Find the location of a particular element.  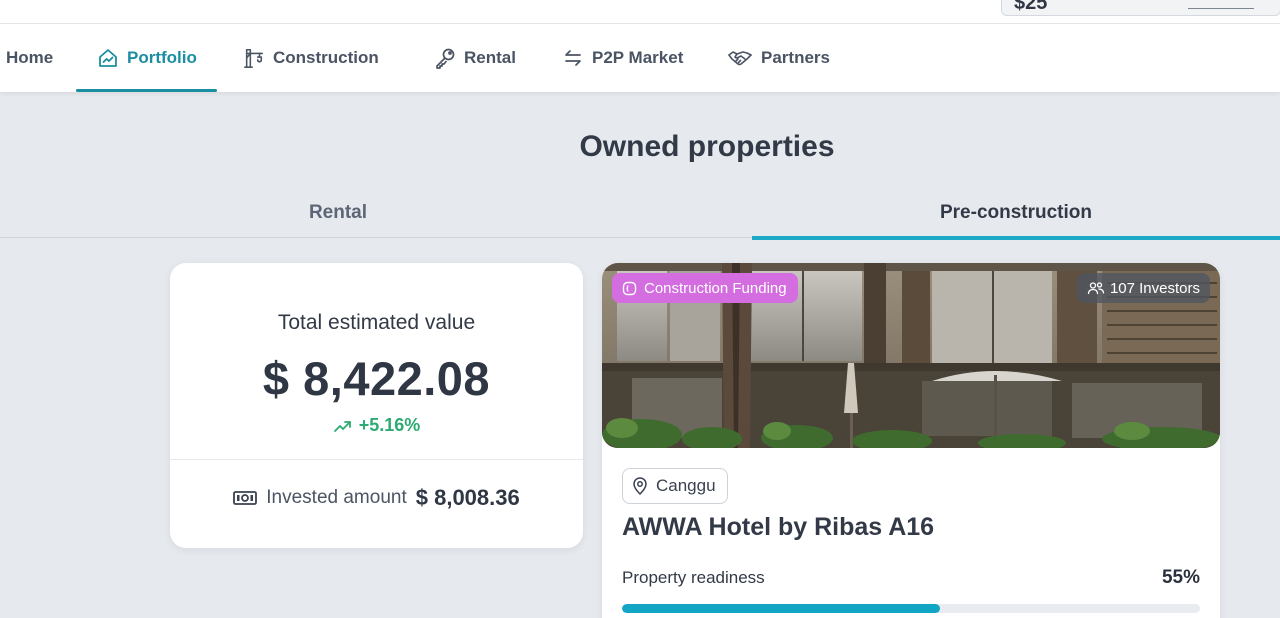

tab-active-underline is located at coordinates (1016, 238).